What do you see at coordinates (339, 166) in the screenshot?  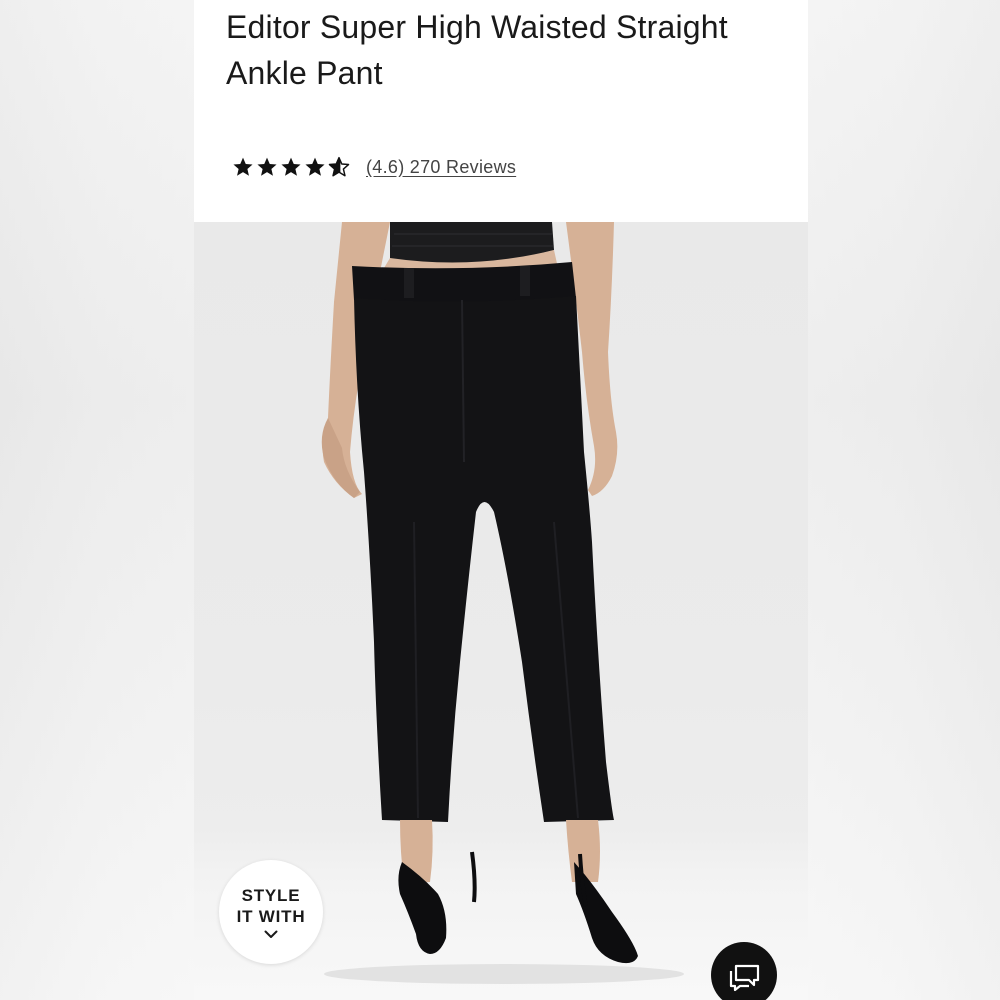 I see `half-star-icon` at bounding box center [339, 166].